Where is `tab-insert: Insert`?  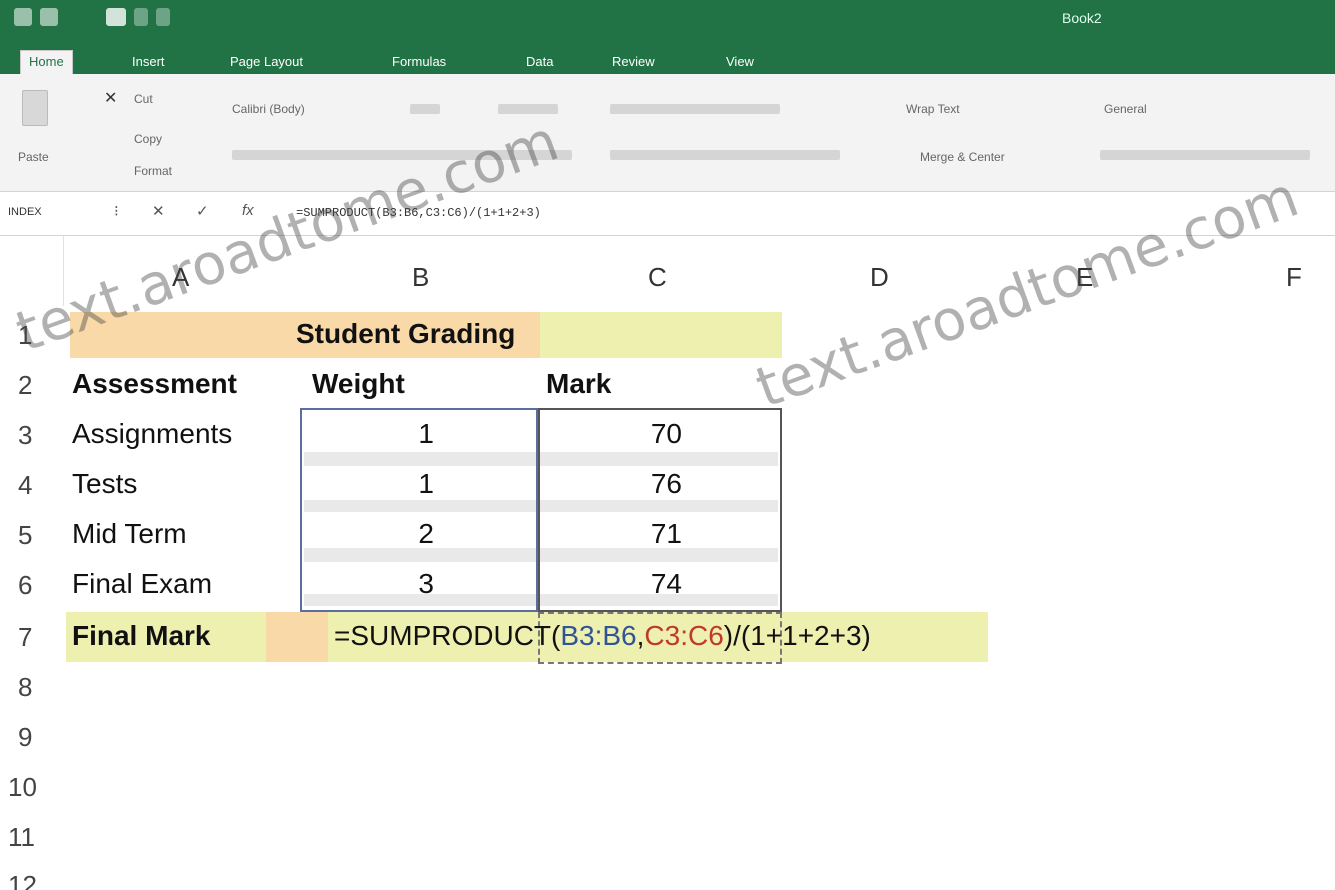
tab-insert: Insert is located at coordinates (148, 62).